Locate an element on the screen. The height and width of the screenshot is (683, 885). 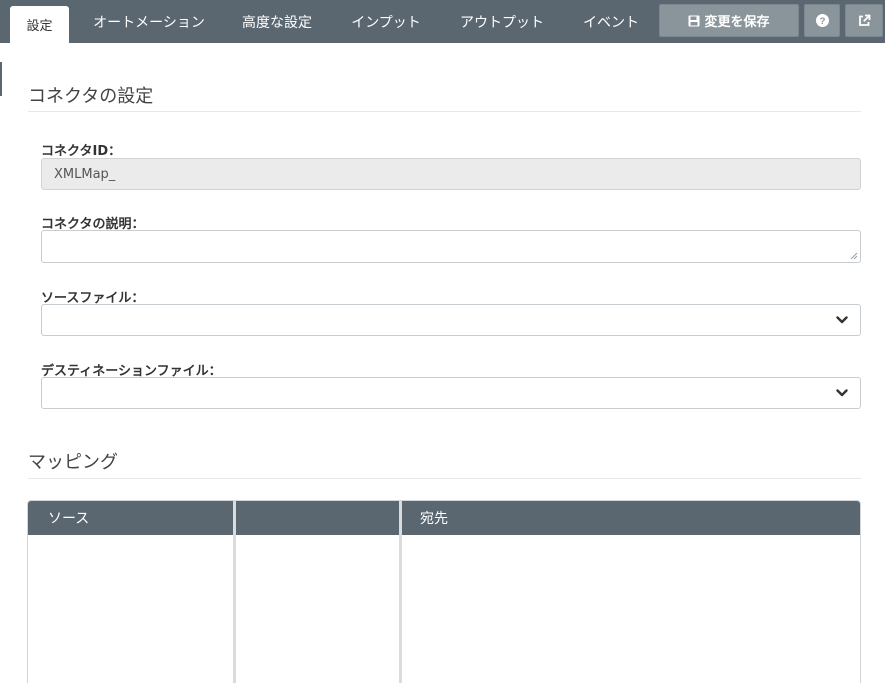
left-edge-marker is located at coordinates (1, 79).